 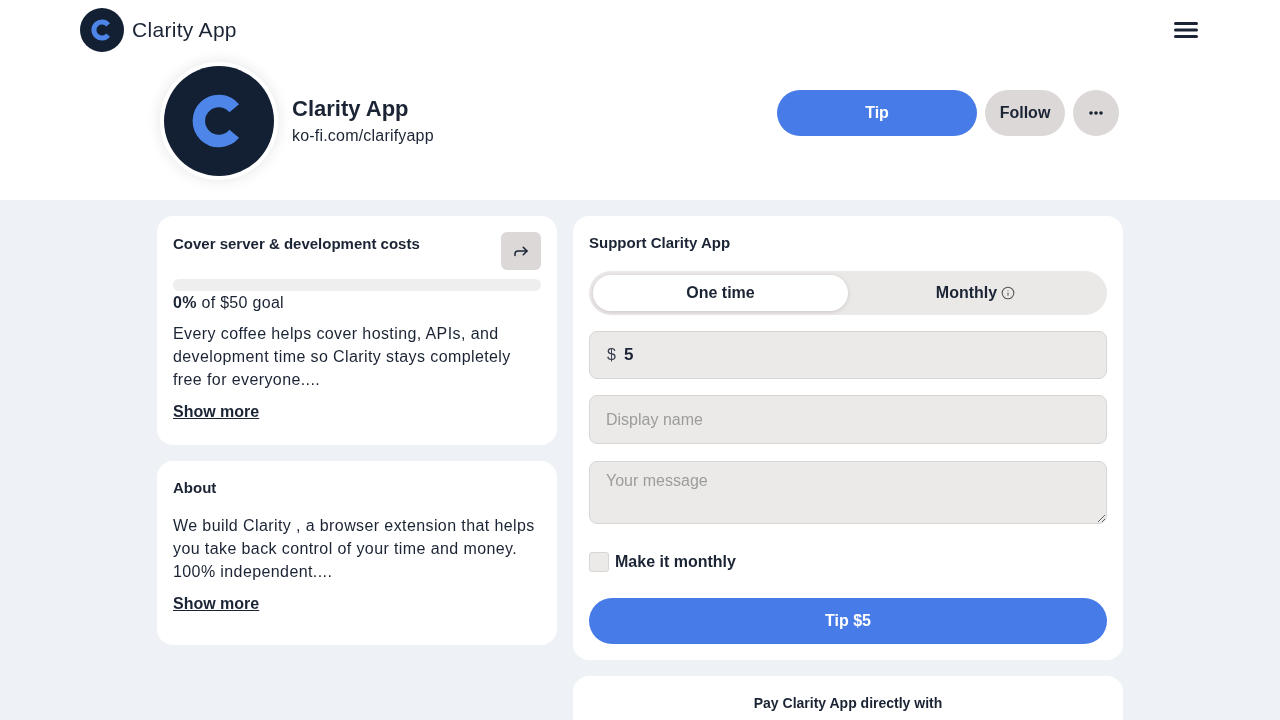 What do you see at coordinates (848, 492) in the screenshot?
I see `message-field: Your message` at bounding box center [848, 492].